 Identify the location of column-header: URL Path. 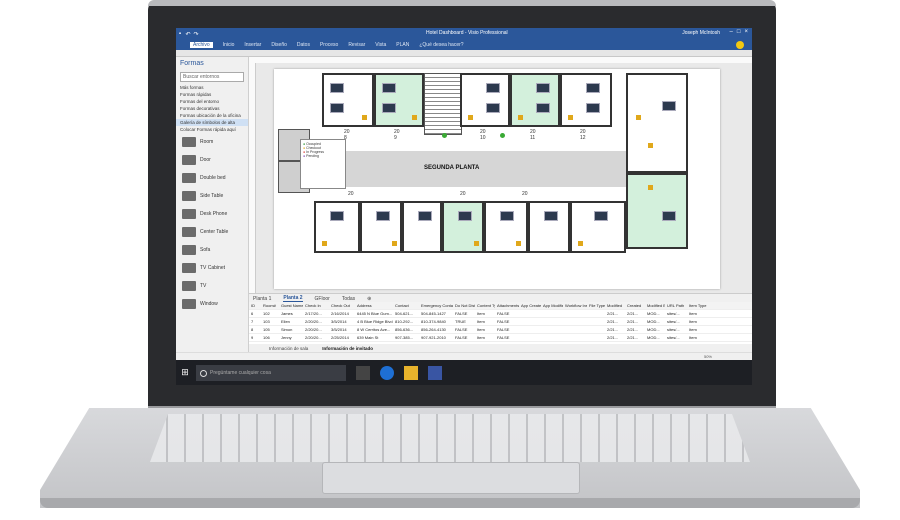
(676, 305).